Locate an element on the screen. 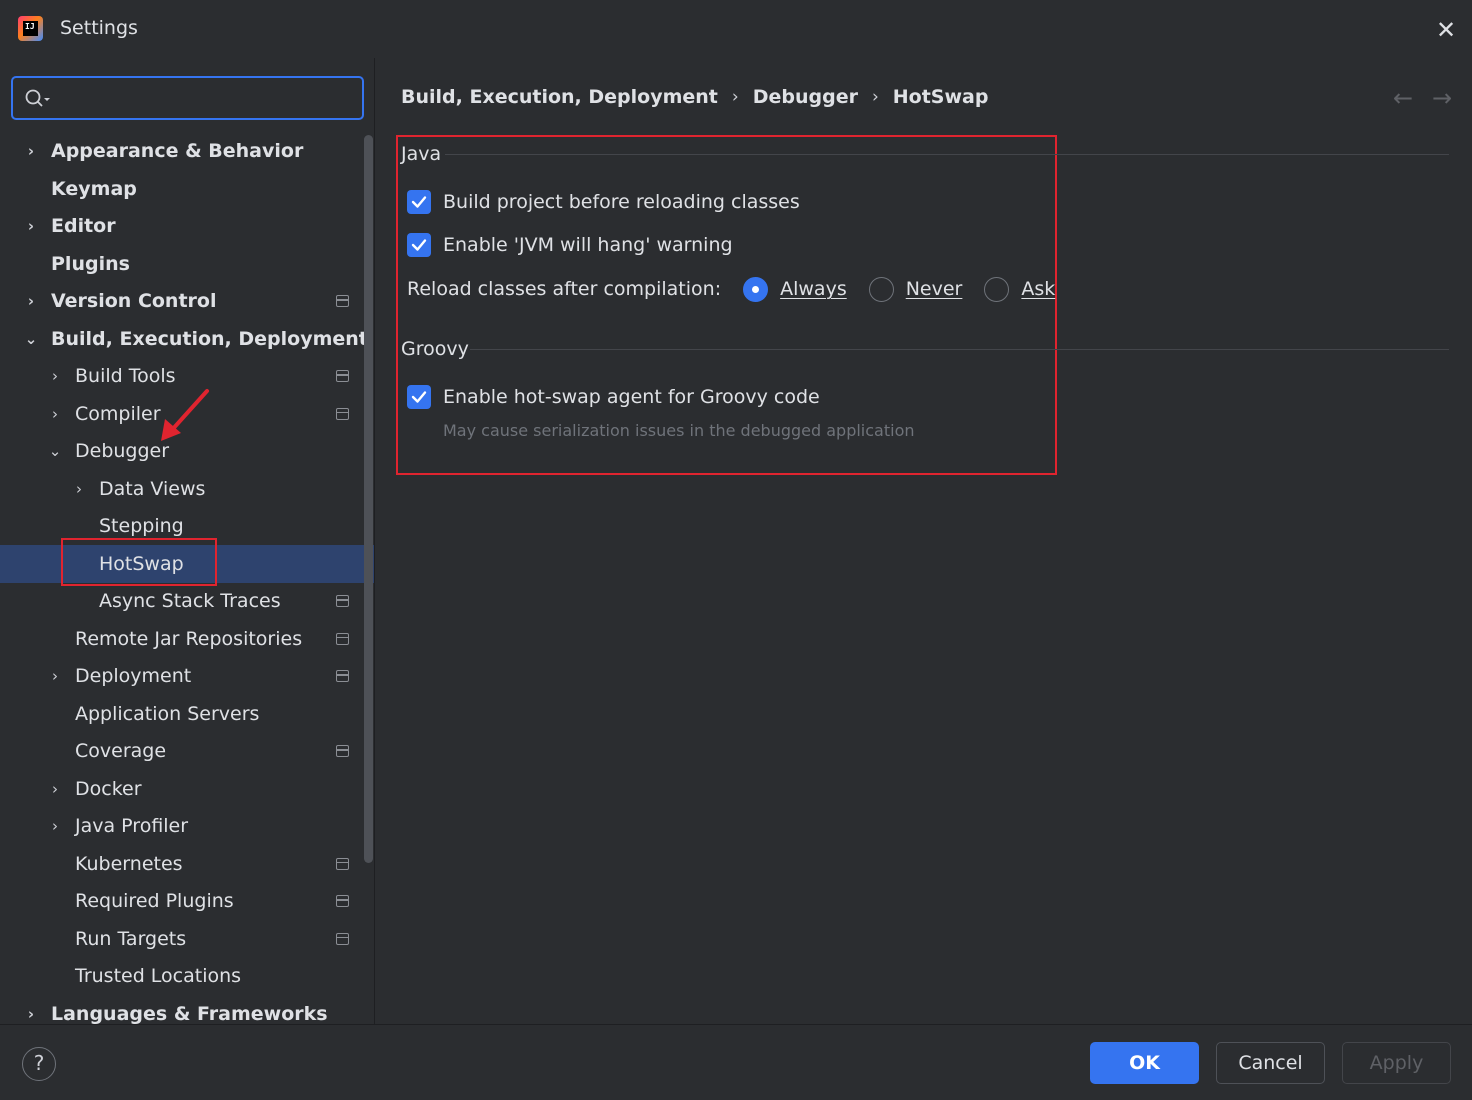 This screenshot has width=1472, height=1100. sidebar-item-application-servers: Application Servers is located at coordinates (187, 714).